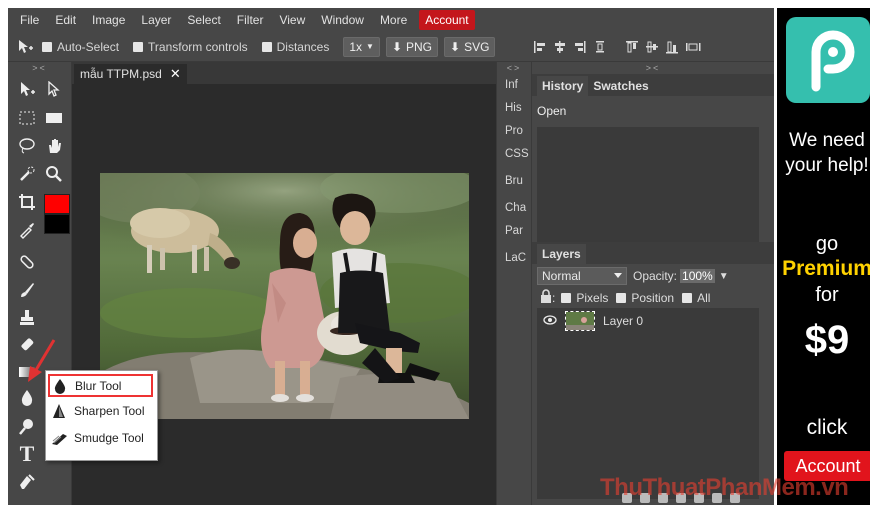 The height and width of the screenshot is (505, 870). What do you see at coordinates (704, 297) in the screenshot?
I see `lock-all-label: All` at bounding box center [704, 297].